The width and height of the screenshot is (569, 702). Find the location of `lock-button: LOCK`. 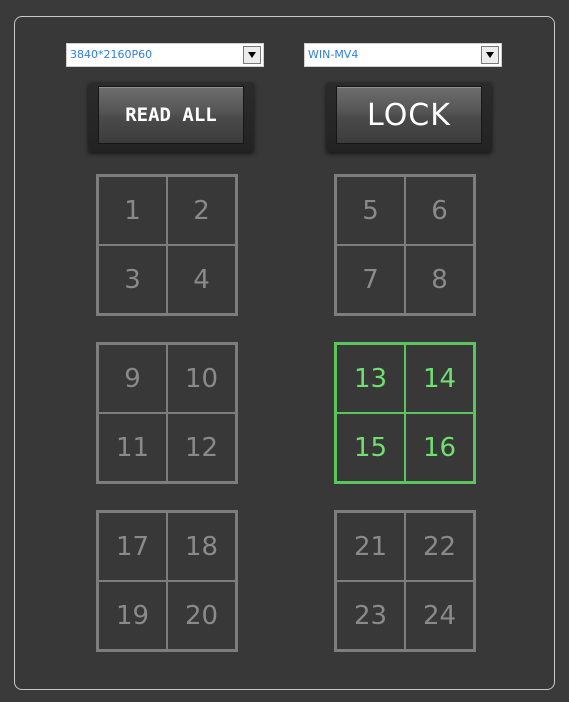

lock-button: LOCK is located at coordinates (409, 115).